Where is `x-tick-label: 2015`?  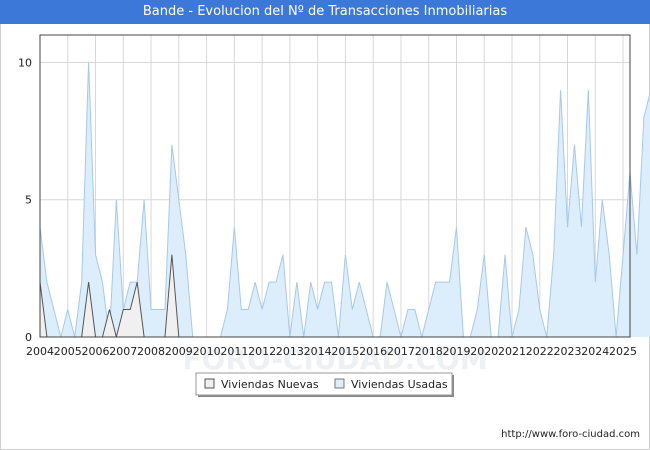 x-tick-label: 2015 is located at coordinates (345, 351).